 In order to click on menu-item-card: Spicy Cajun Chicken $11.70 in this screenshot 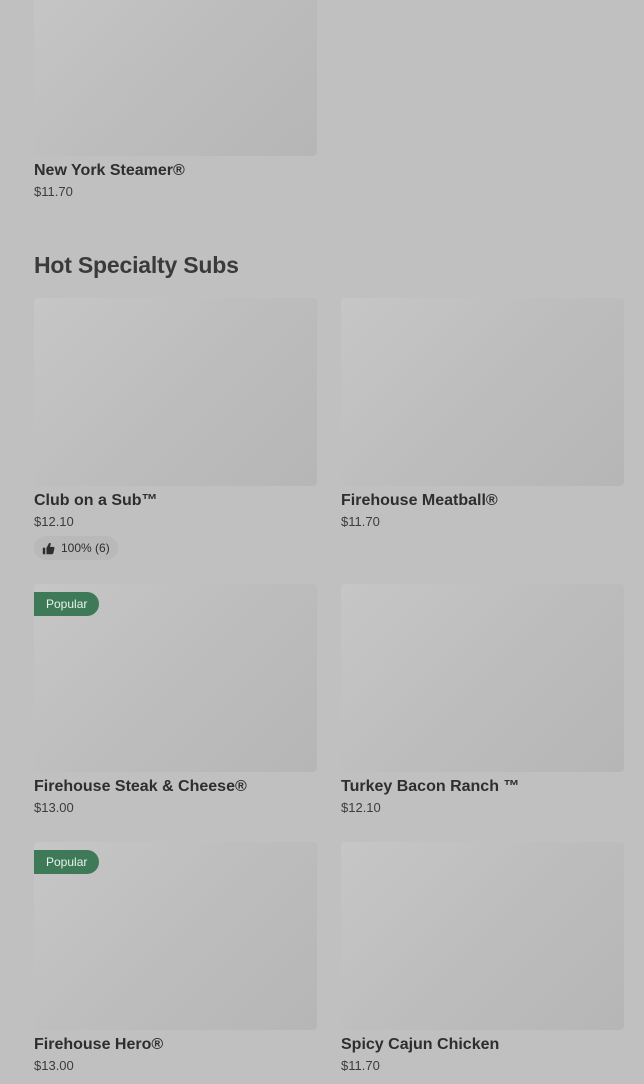, I will do `click(482, 958)`.